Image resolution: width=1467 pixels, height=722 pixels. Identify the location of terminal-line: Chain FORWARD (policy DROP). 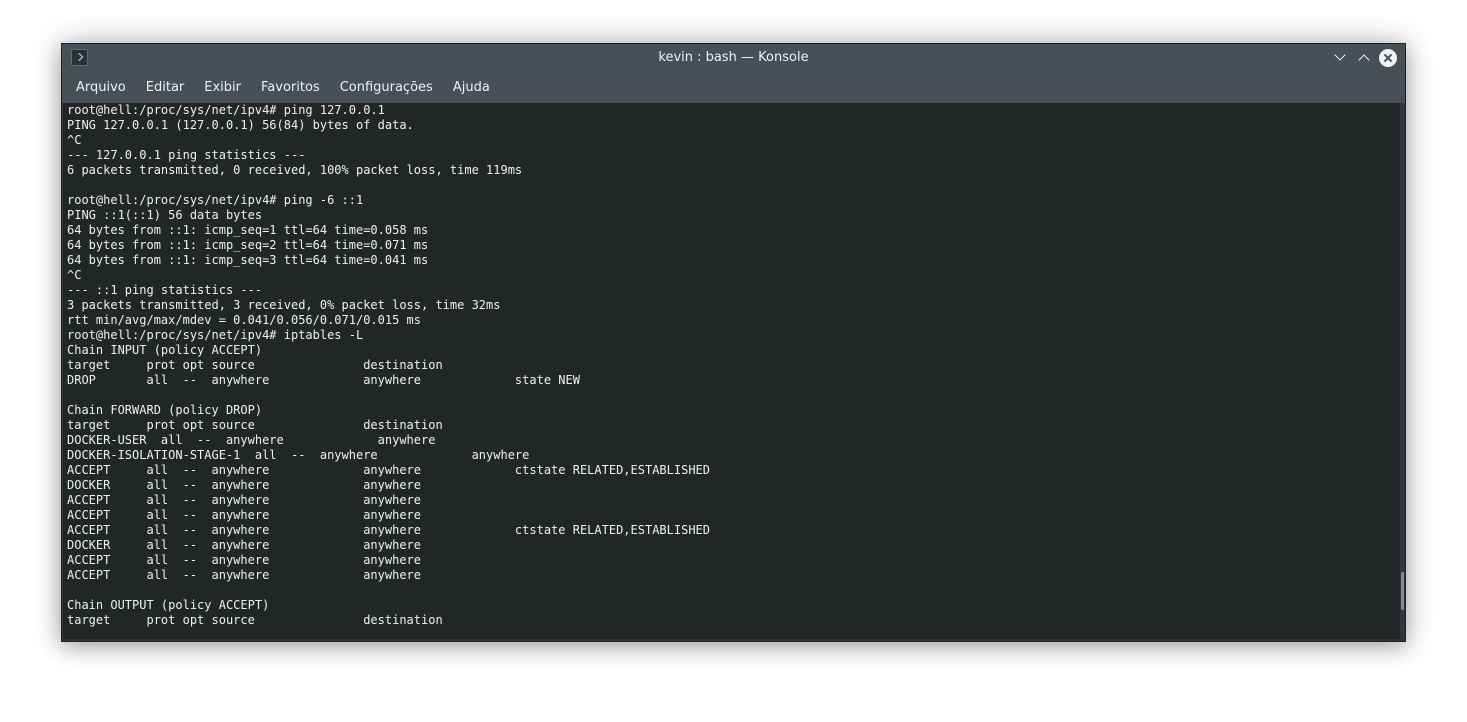
(165, 410).